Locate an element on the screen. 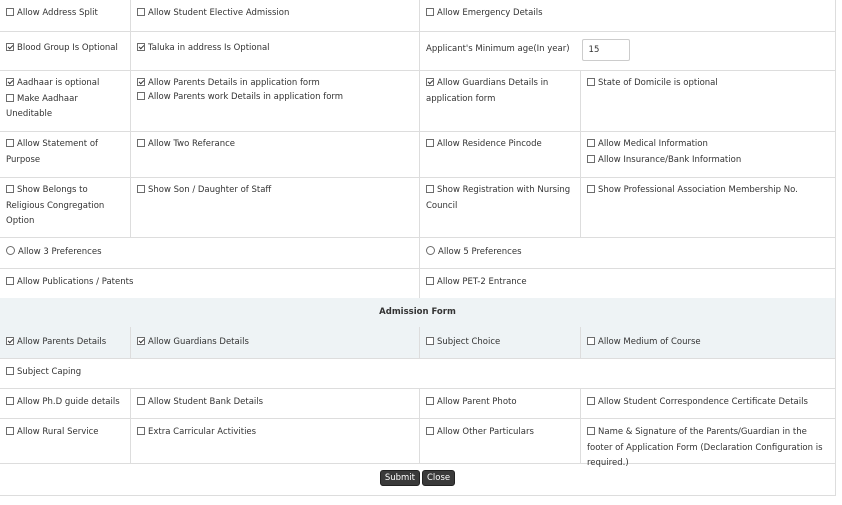 This screenshot has height=505, width=842. minimum-age-input is located at coordinates (605, 50).